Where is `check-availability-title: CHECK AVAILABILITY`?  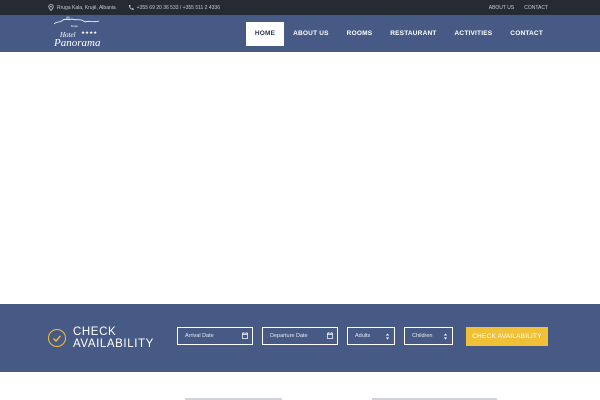
check-availability-title: CHECK AVAILABILITY is located at coordinates (113, 338).